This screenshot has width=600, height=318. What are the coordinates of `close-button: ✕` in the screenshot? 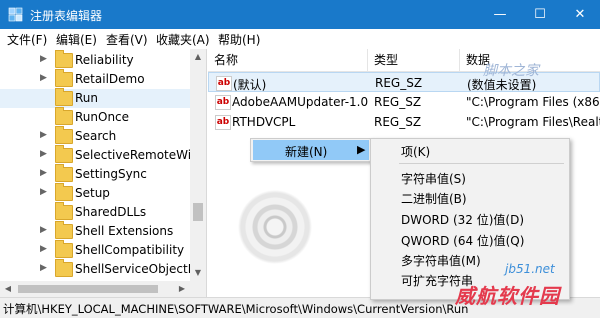 It's located at (580, 14).